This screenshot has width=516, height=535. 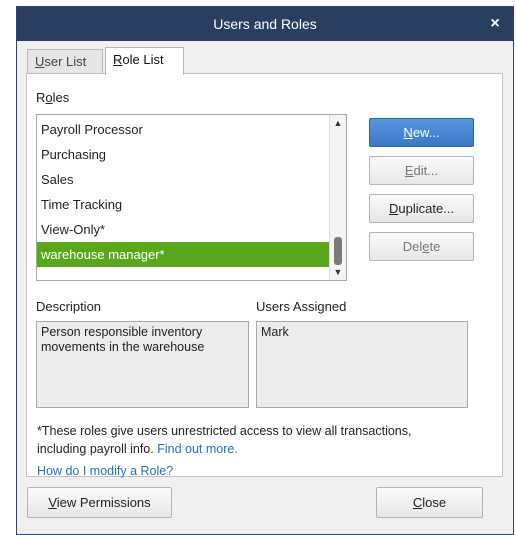 I want to click on role-item-warehouse-manager: warehouse manager*, so click(x=183, y=254).